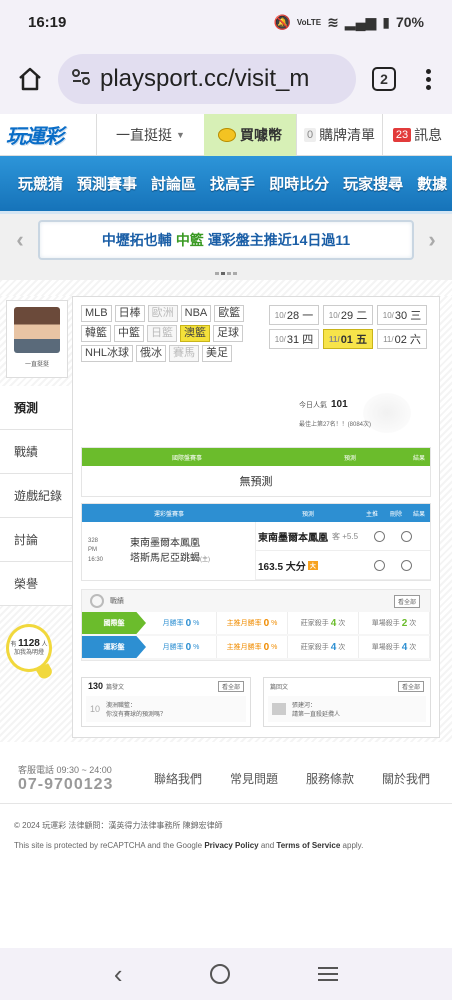 Image resolution: width=452 pixels, height=1000 pixels. What do you see at coordinates (409, 22) in the screenshot?
I see `battery-percent: 70%` at bounding box center [409, 22].